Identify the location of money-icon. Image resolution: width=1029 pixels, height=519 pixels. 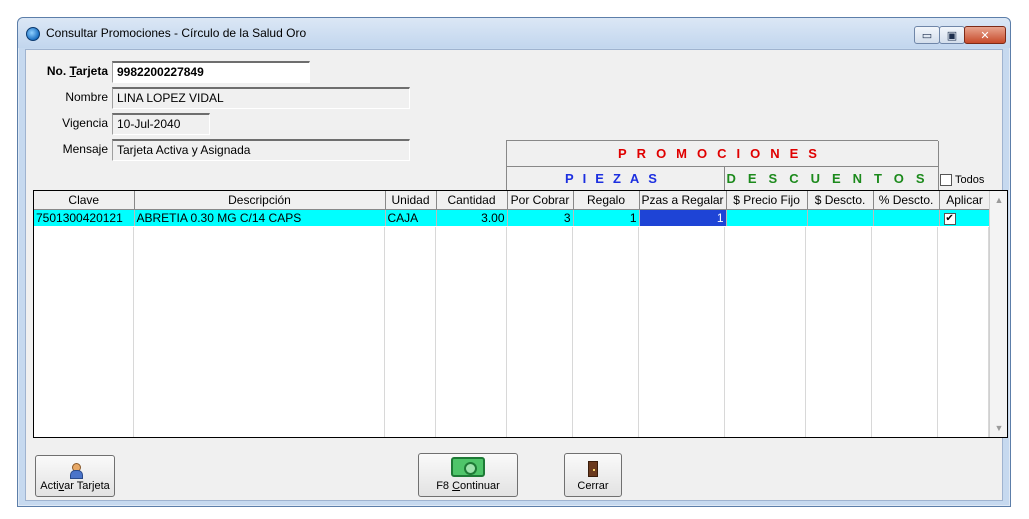
(468, 467).